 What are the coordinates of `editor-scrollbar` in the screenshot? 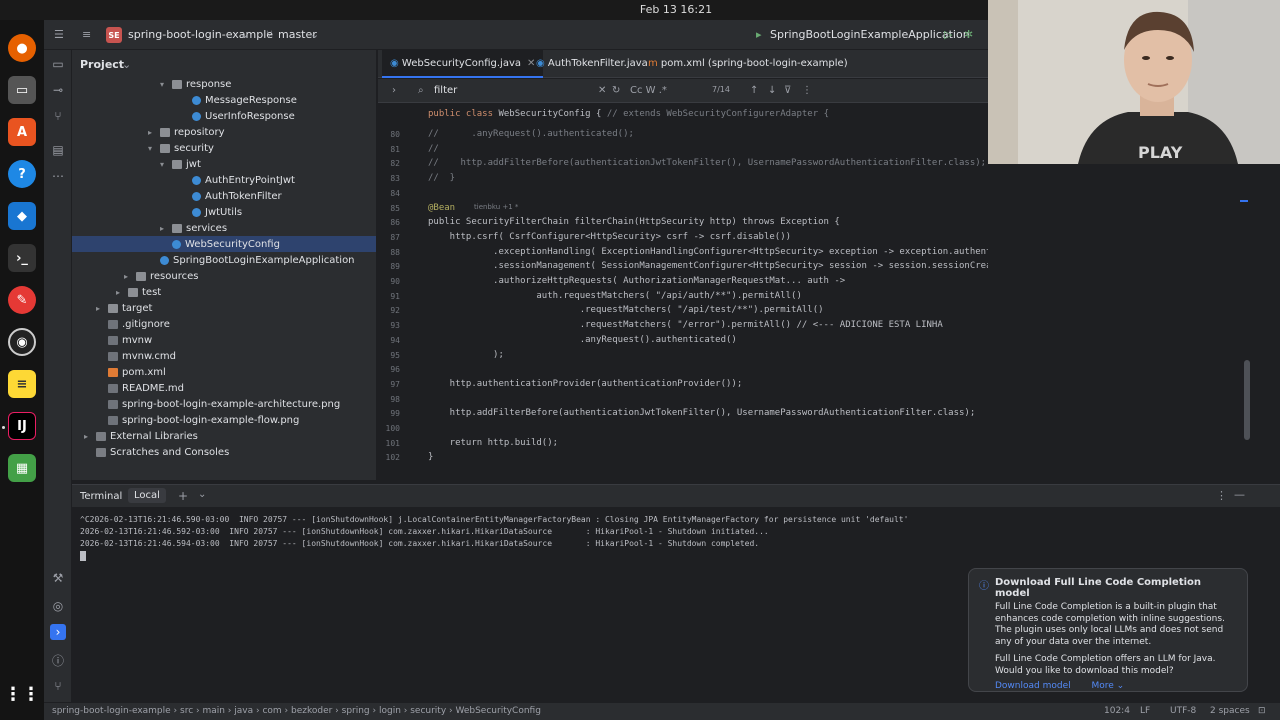 It's located at (1247, 400).